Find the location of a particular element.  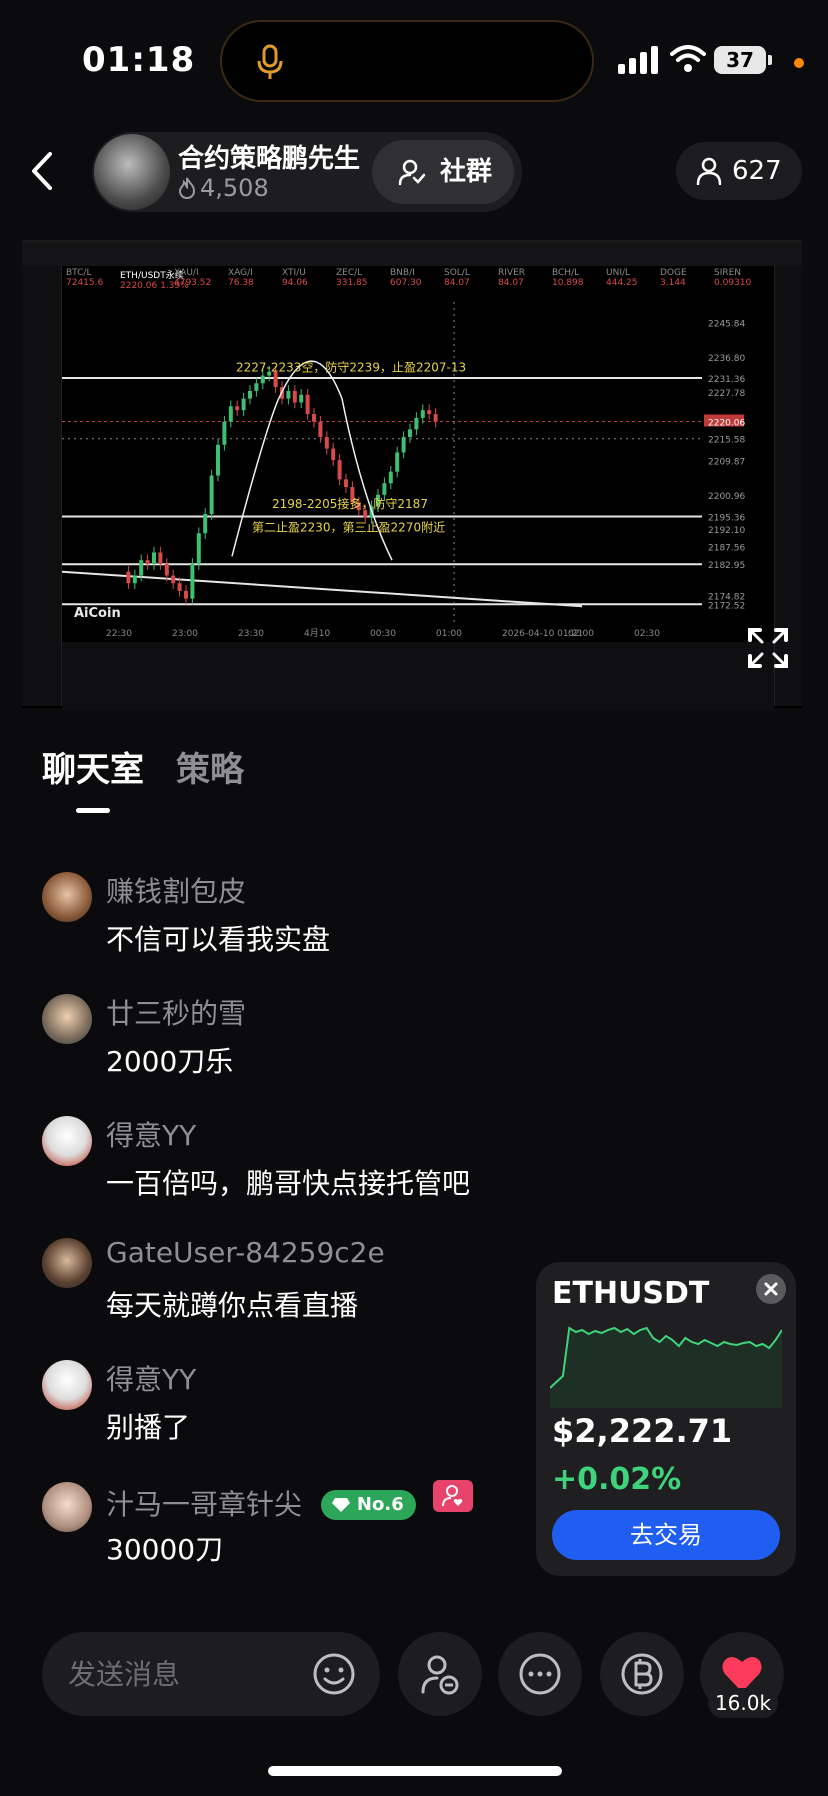

close-card-button is located at coordinates (771, 1289).